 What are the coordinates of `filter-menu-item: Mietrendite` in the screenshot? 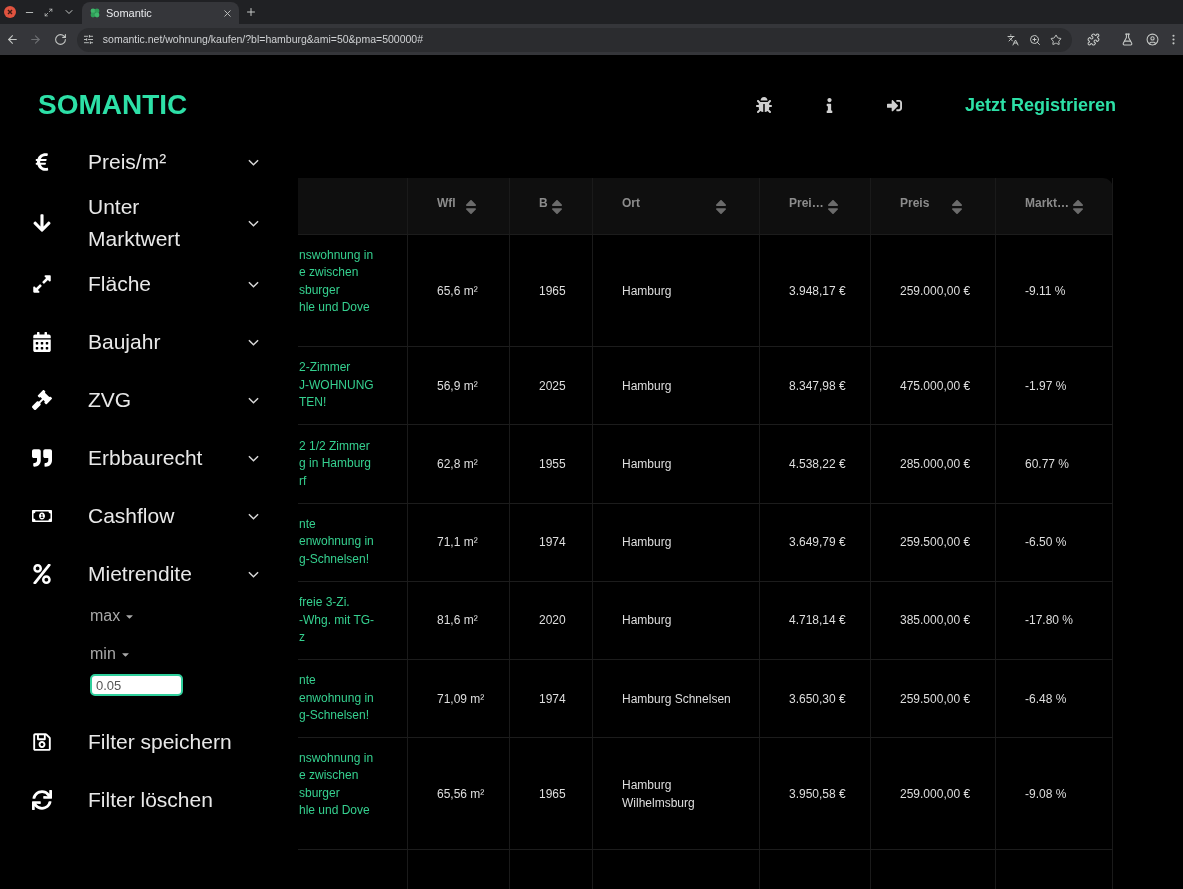 It's located at (149, 574).